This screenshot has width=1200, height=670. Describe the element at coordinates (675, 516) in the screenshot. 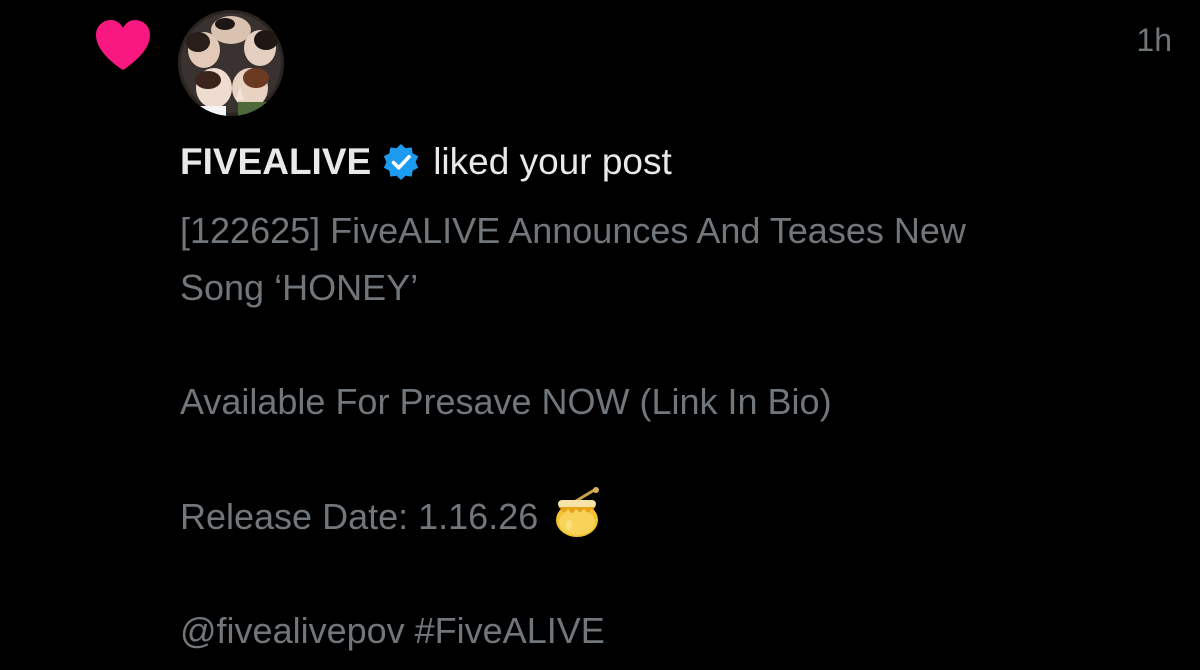

I see `post-line-release-date: Release Date: 1.16.26` at that location.